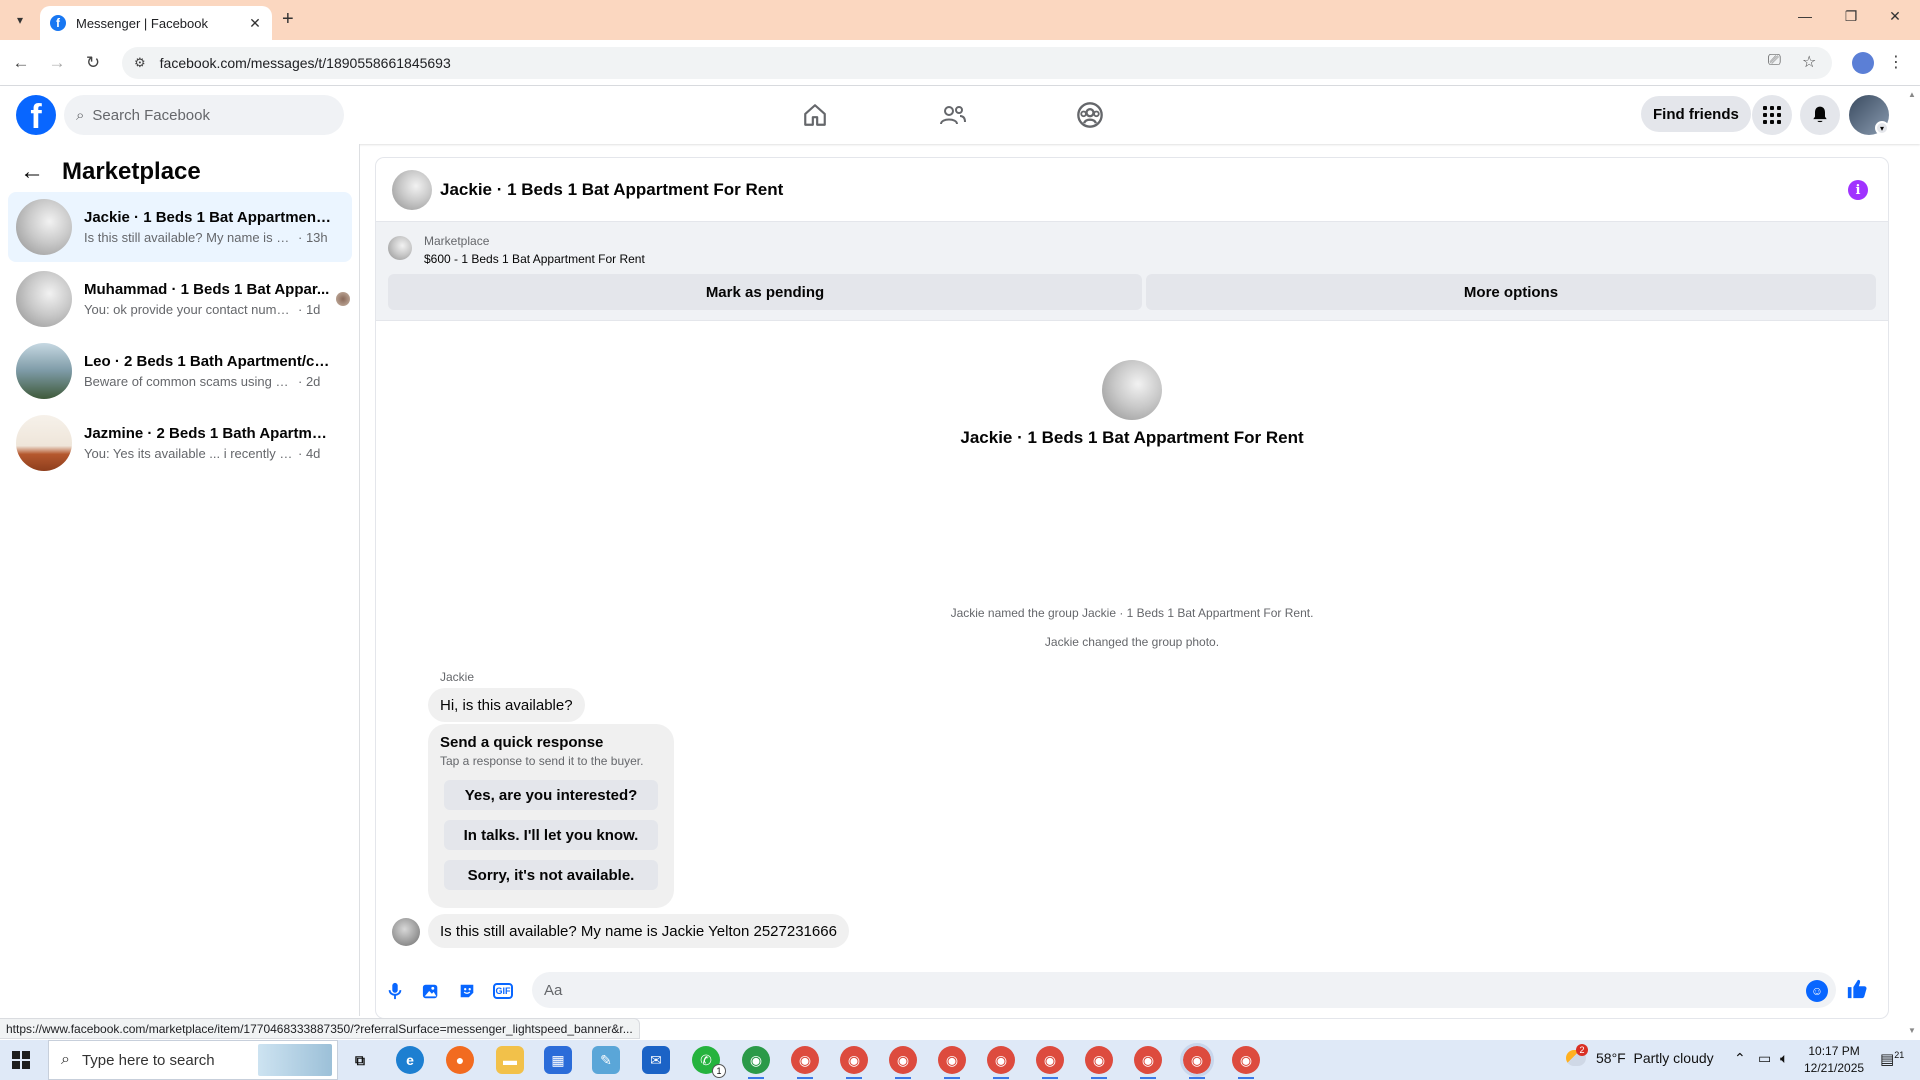  I want to click on chrome-window-active-icon: ◉, so click(1197, 1061).